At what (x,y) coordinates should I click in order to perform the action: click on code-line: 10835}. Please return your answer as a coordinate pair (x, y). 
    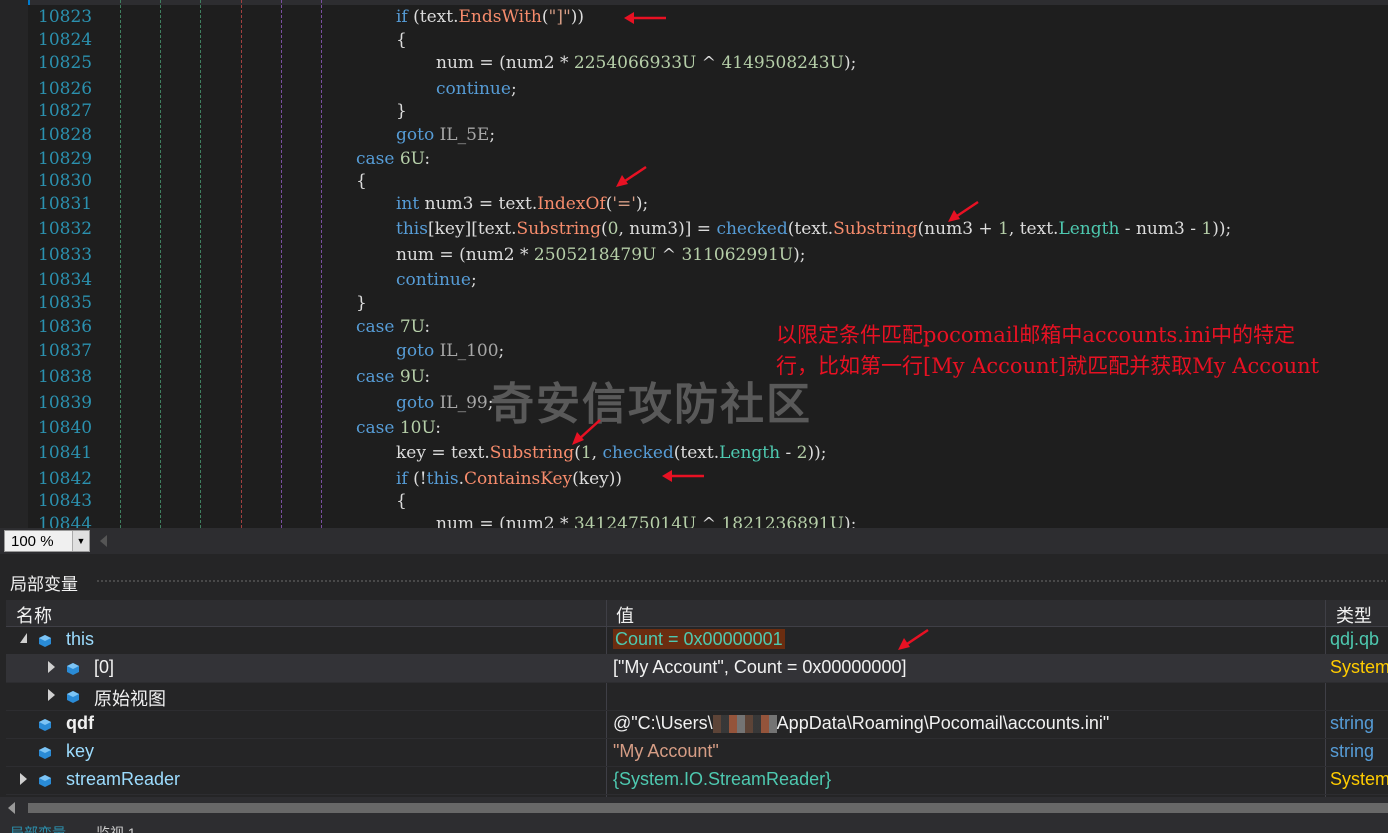
    Looking at the image, I should click on (694, 303).